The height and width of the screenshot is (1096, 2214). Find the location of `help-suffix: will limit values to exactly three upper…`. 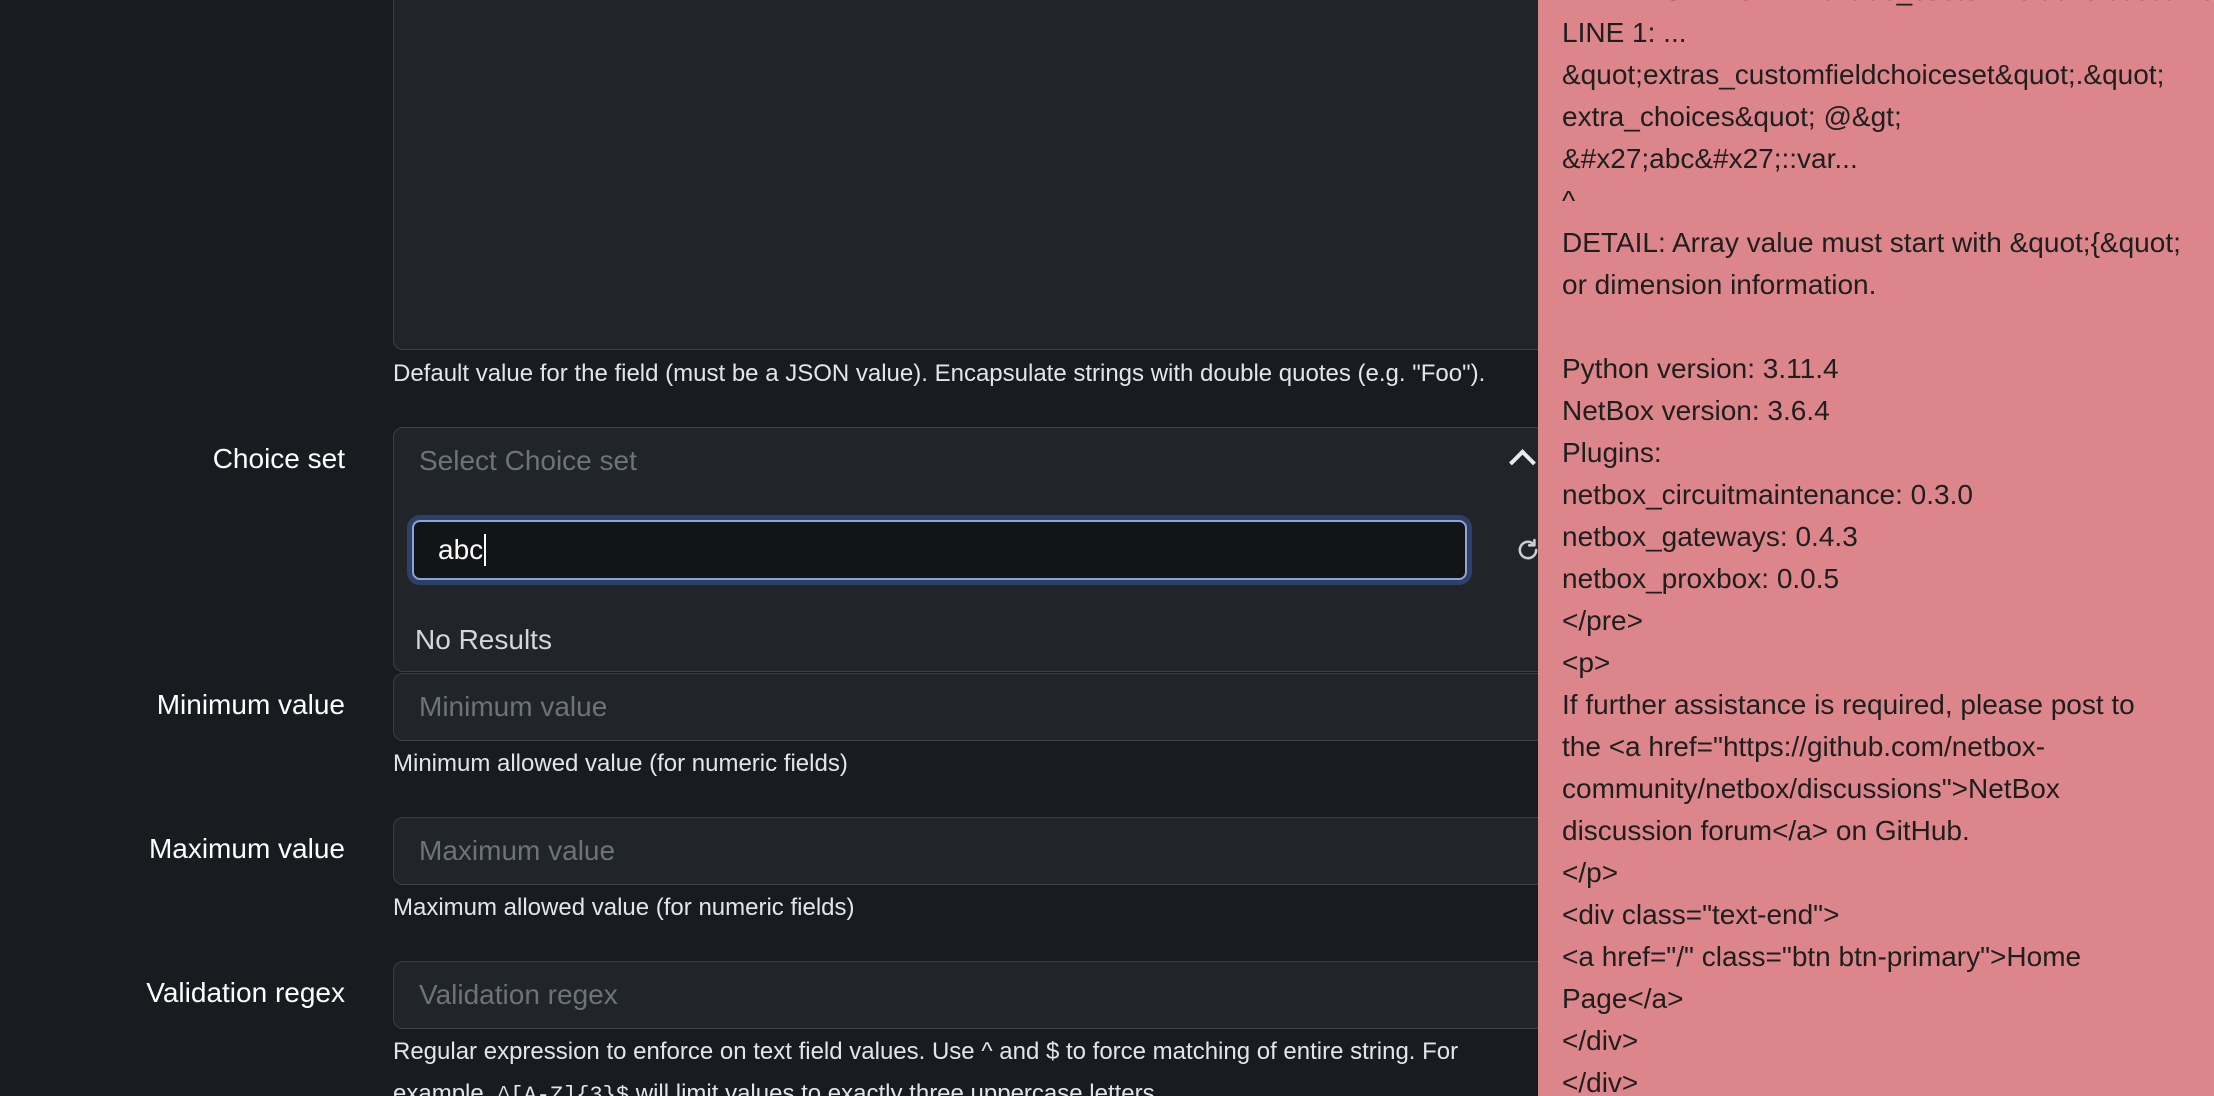

help-suffix: will limit values to exactly three upper… is located at coordinates (895, 1088).